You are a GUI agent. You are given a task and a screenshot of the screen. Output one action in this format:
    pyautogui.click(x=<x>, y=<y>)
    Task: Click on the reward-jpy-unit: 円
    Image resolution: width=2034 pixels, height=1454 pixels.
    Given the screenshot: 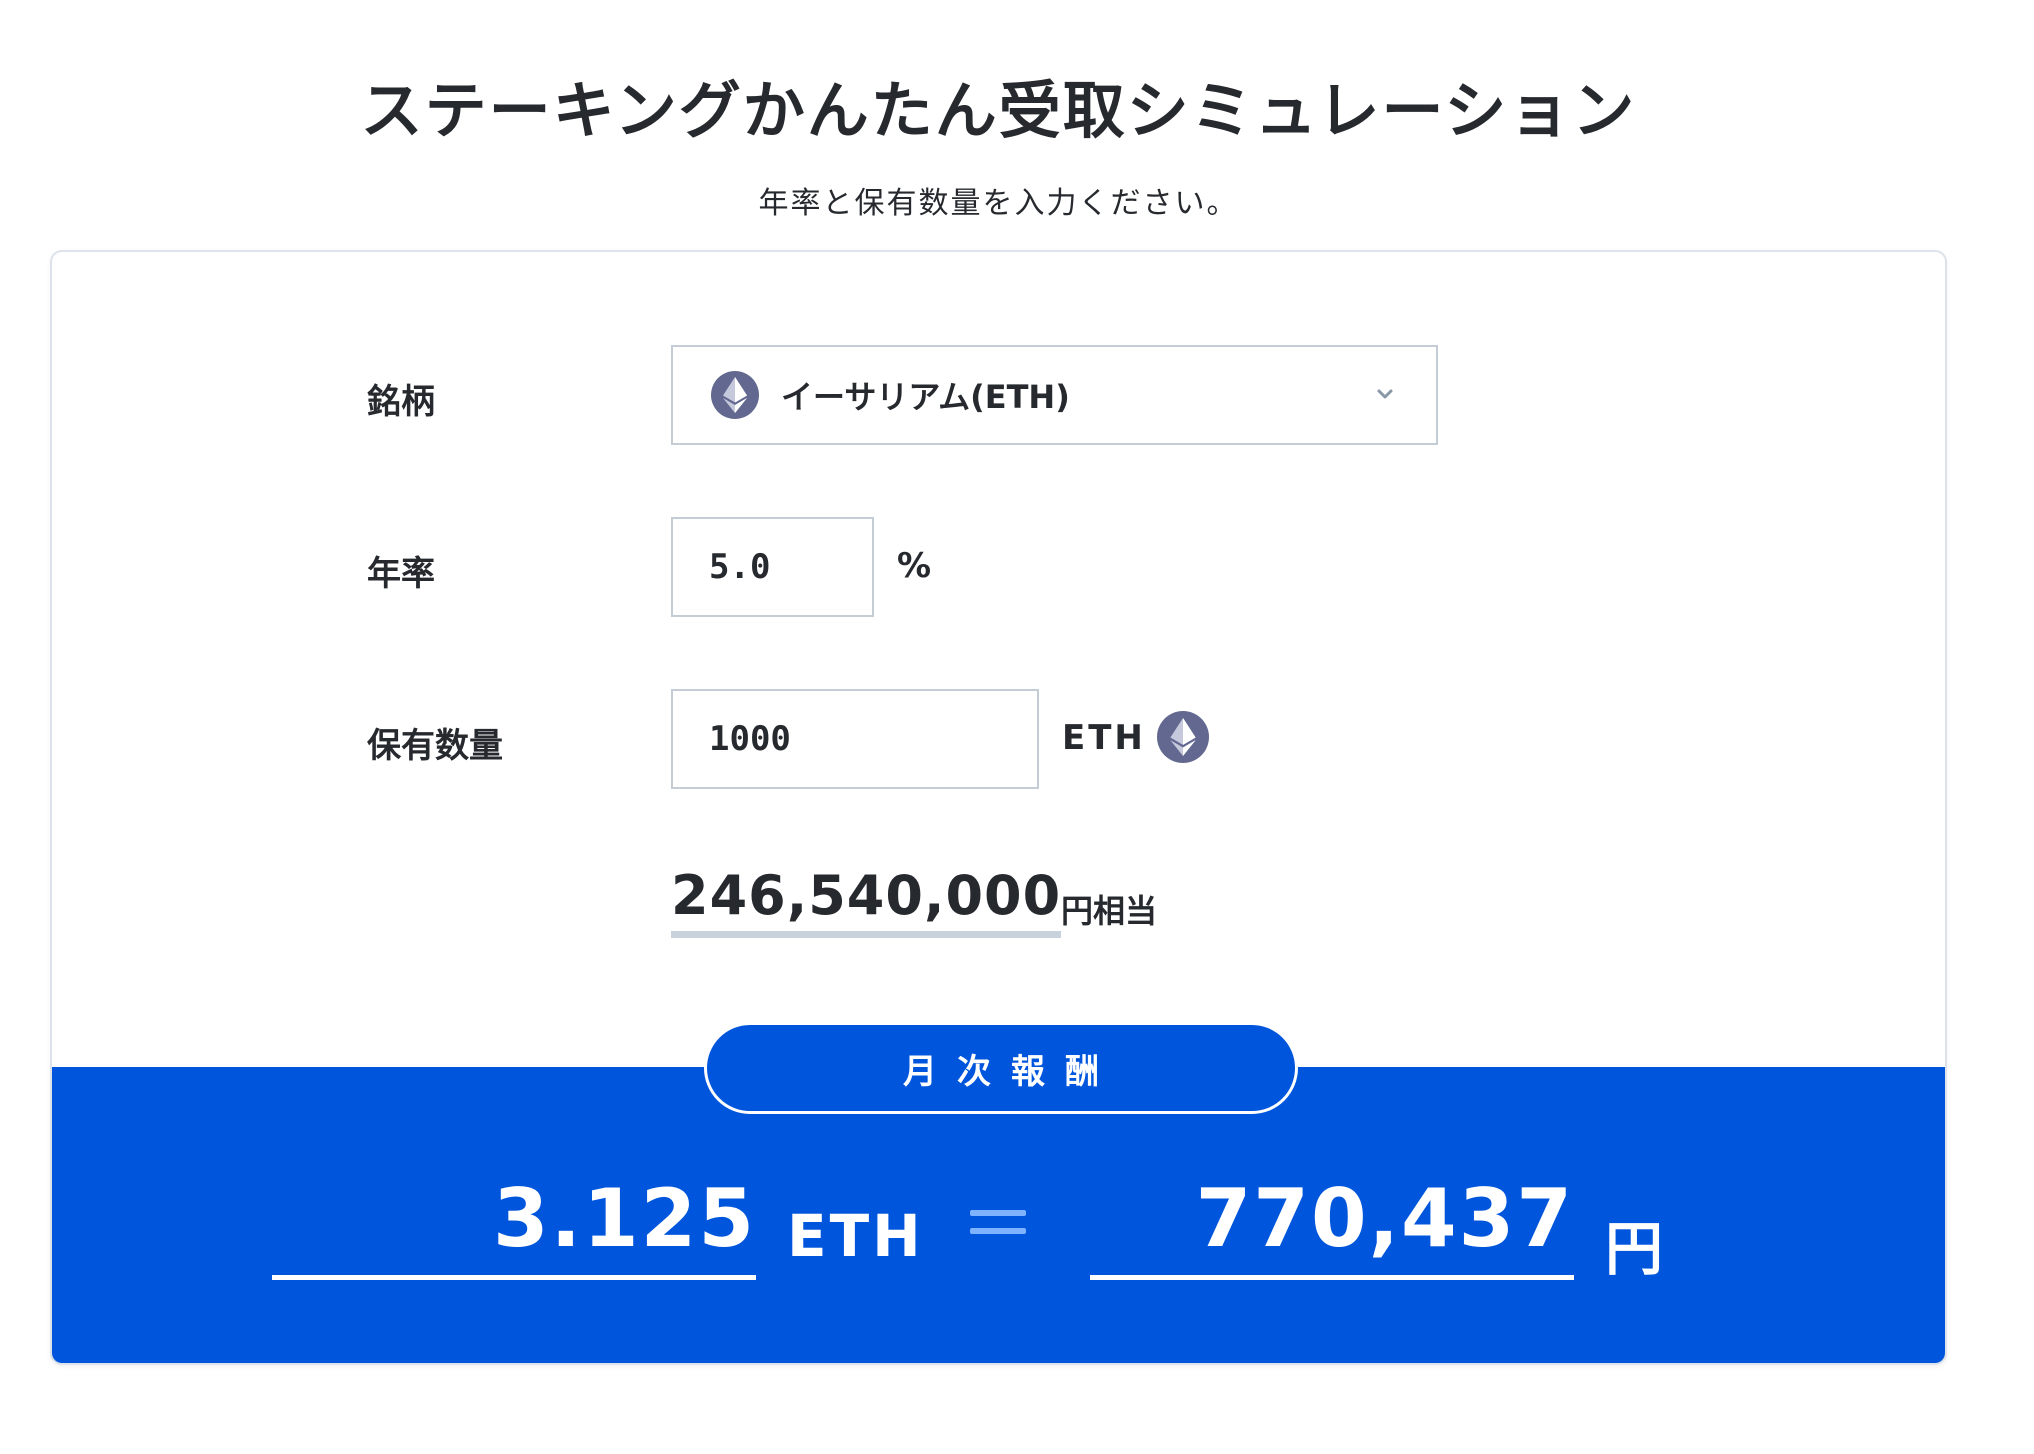 What is the action you would take?
    pyautogui.click(x=1636, y=1249)
    